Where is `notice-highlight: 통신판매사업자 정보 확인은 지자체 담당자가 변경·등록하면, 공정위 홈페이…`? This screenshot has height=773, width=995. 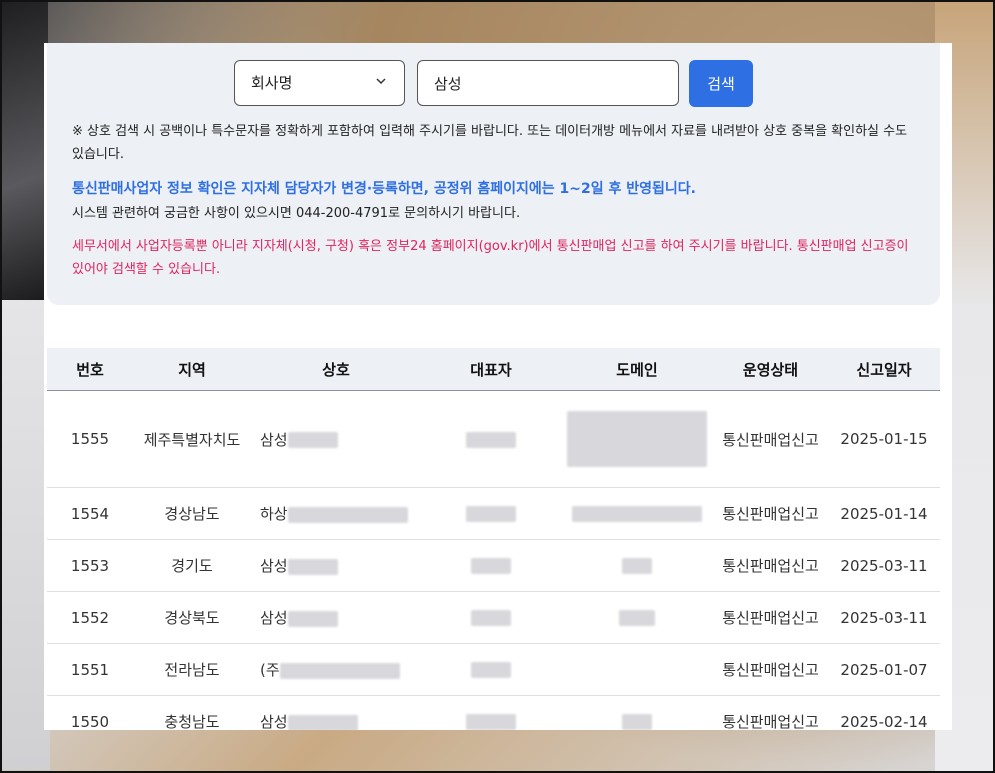
notice-highlight: 통신판매사업자 정보 확인은 지자체 담당자가 변경·등록하면, 공정위 홈페이… is located at coordinates (384, 189).